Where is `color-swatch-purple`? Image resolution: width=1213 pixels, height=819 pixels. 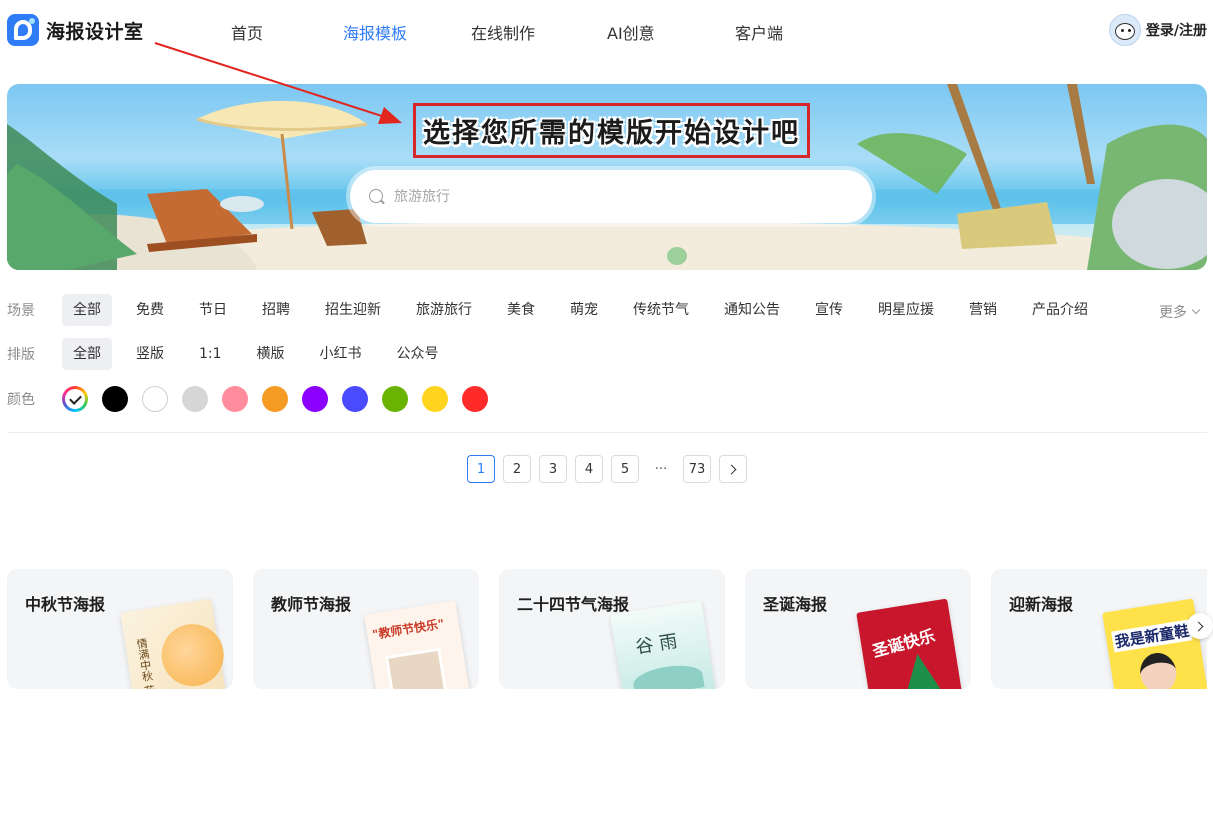 color-swatch-purple is located at coordinates (315, 399).